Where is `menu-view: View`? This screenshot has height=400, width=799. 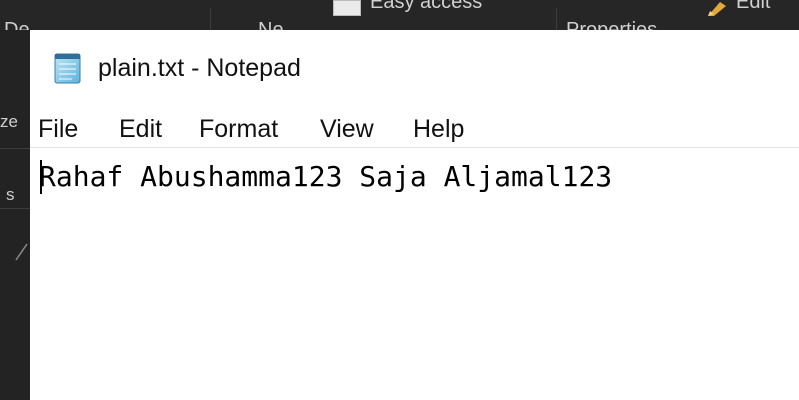 menu-view: View is located at coordinates (347, 129).